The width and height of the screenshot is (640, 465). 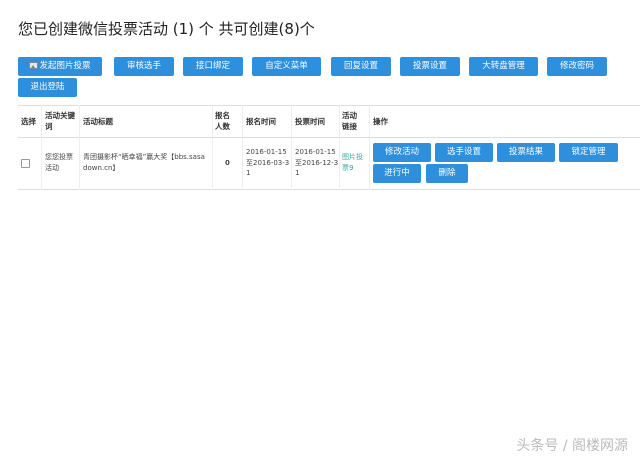 I want to click on header-signup-count: 报名人数, so click(x=222, y=121).